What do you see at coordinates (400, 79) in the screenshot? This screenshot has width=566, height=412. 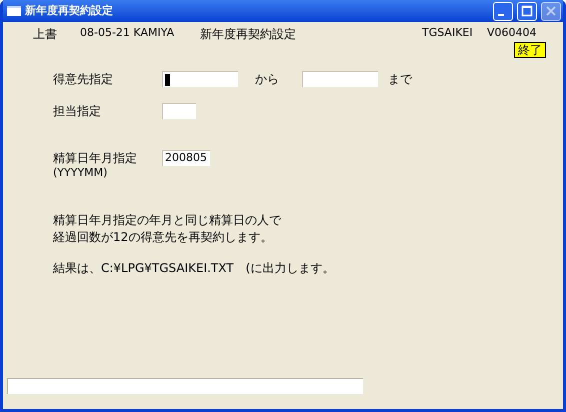 I see `range-label: まで` at bounding box center [400, 79].